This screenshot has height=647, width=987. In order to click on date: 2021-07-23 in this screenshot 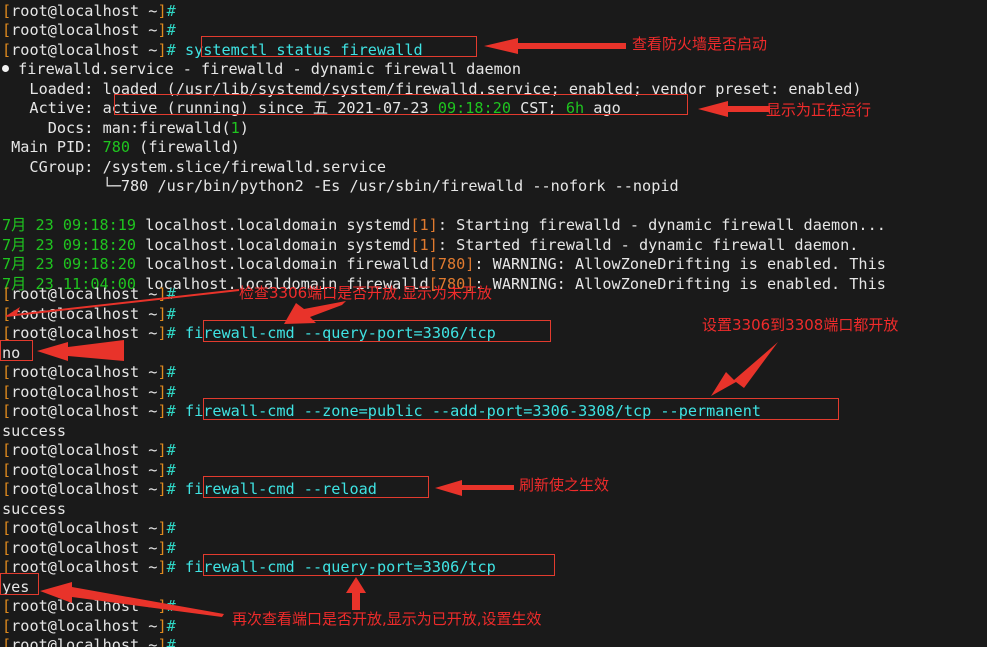, I will do `click(383, 108)`.